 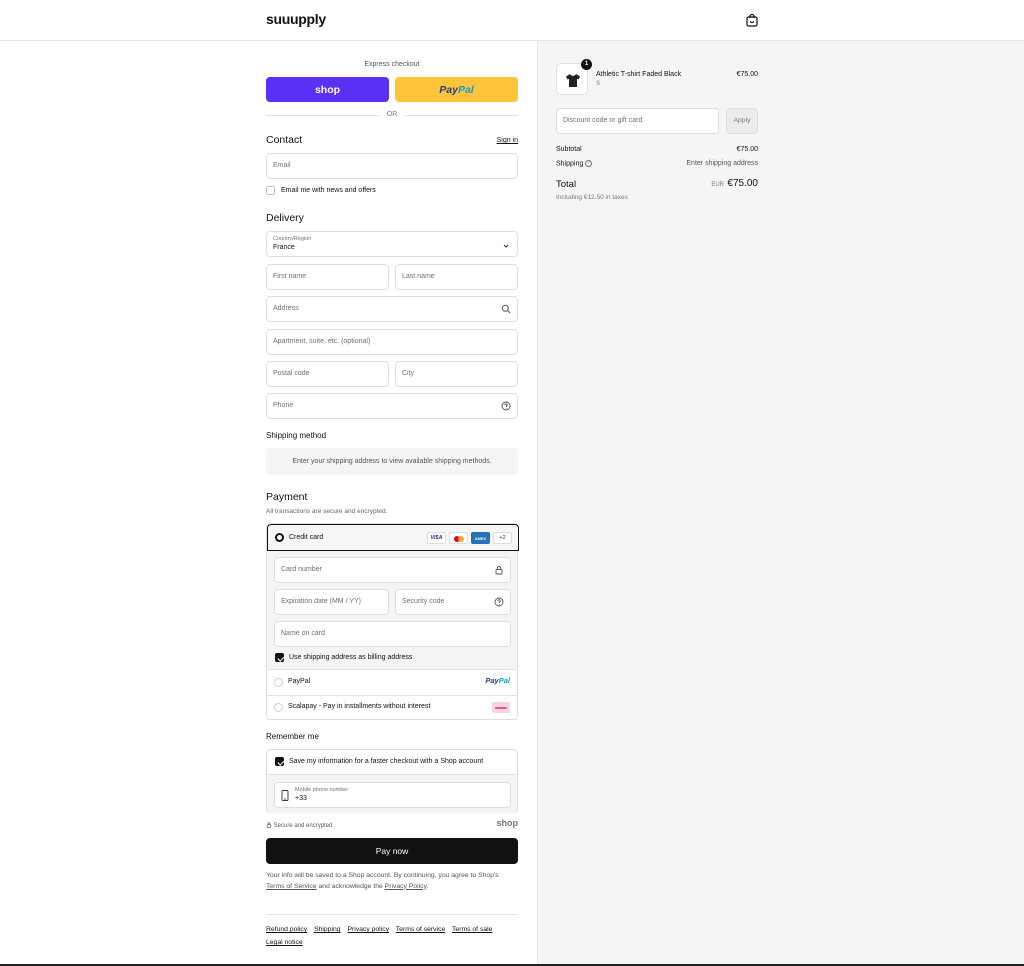 What do you see at coordinates (296, 435) in the screenshot?
I see `shipping-method-heading: Shipping method` at bounding box center [296, 435].